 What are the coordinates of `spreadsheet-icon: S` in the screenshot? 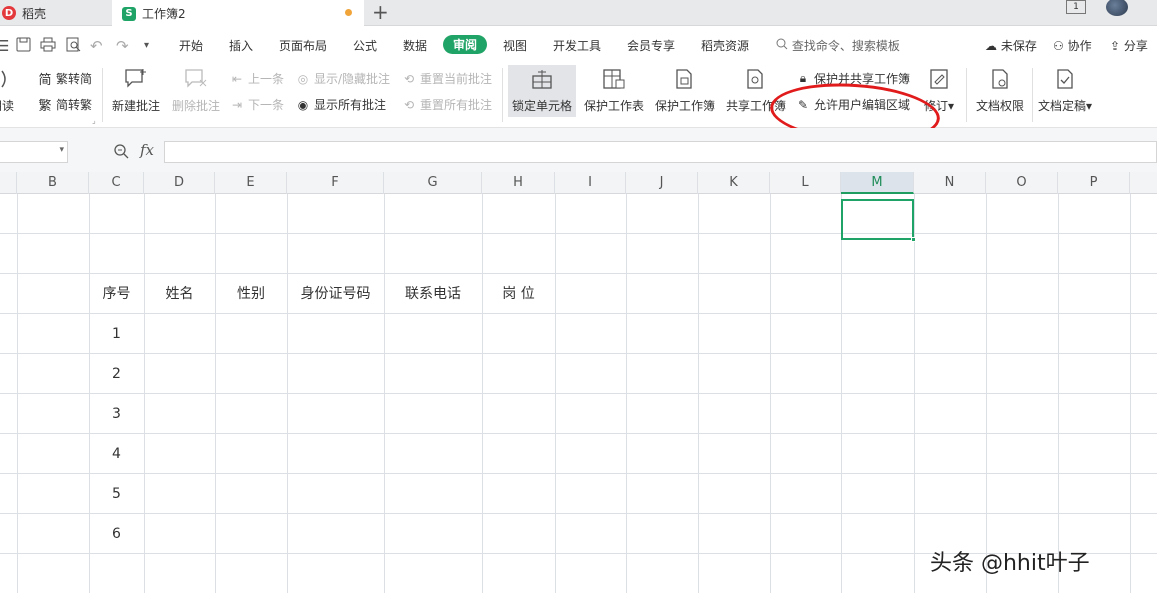 It's located at (129, 13).